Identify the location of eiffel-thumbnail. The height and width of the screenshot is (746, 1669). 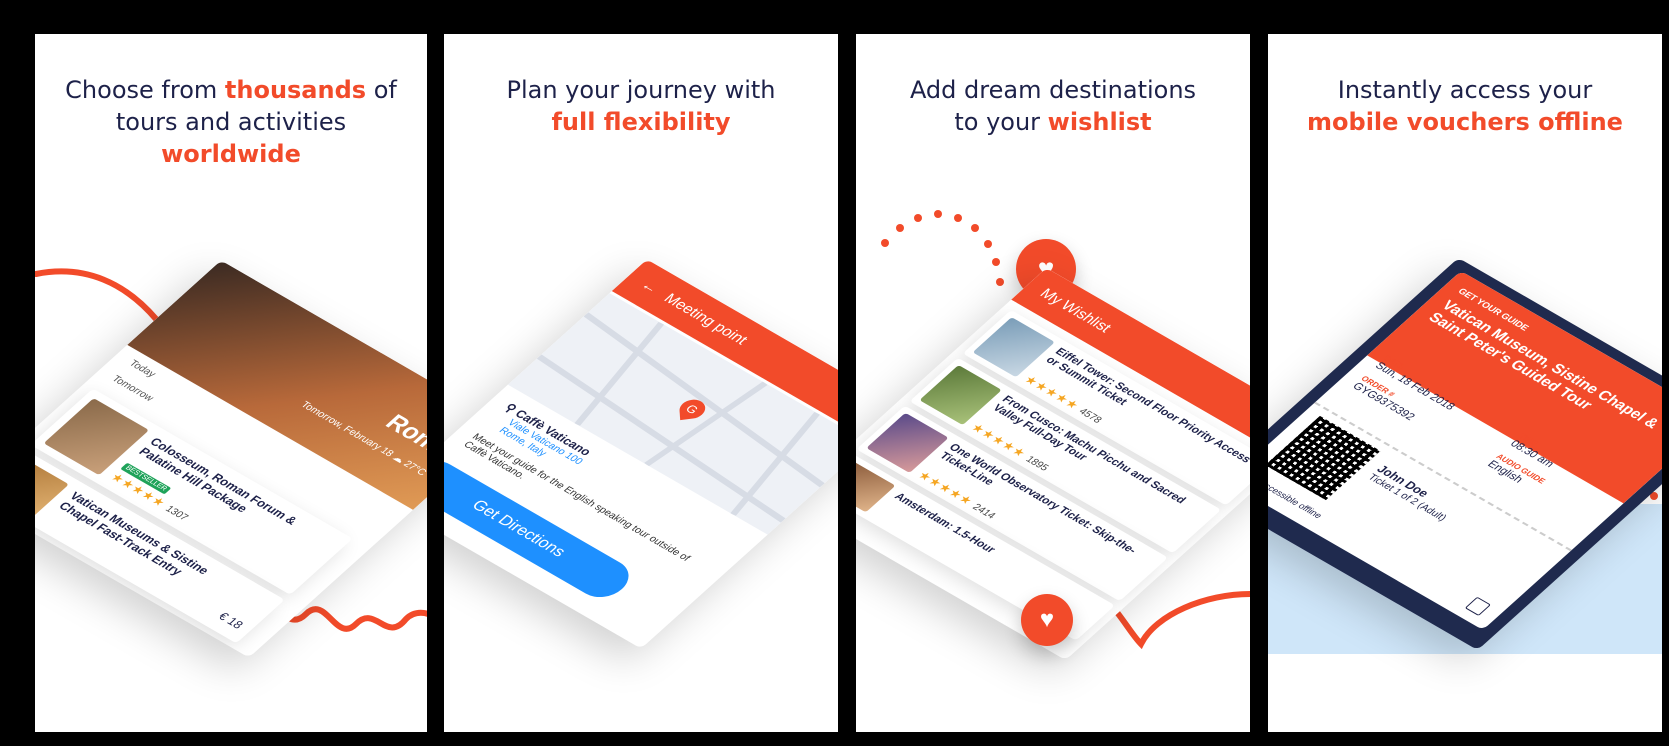
(1013, 347).